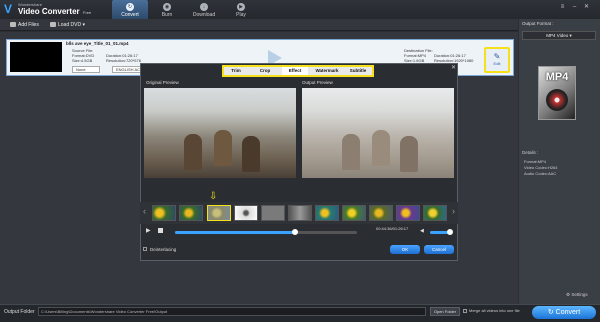 The height and width of the screenshot is (322, 600). I want to click on disc-icon: ◉, so click(167, 7).